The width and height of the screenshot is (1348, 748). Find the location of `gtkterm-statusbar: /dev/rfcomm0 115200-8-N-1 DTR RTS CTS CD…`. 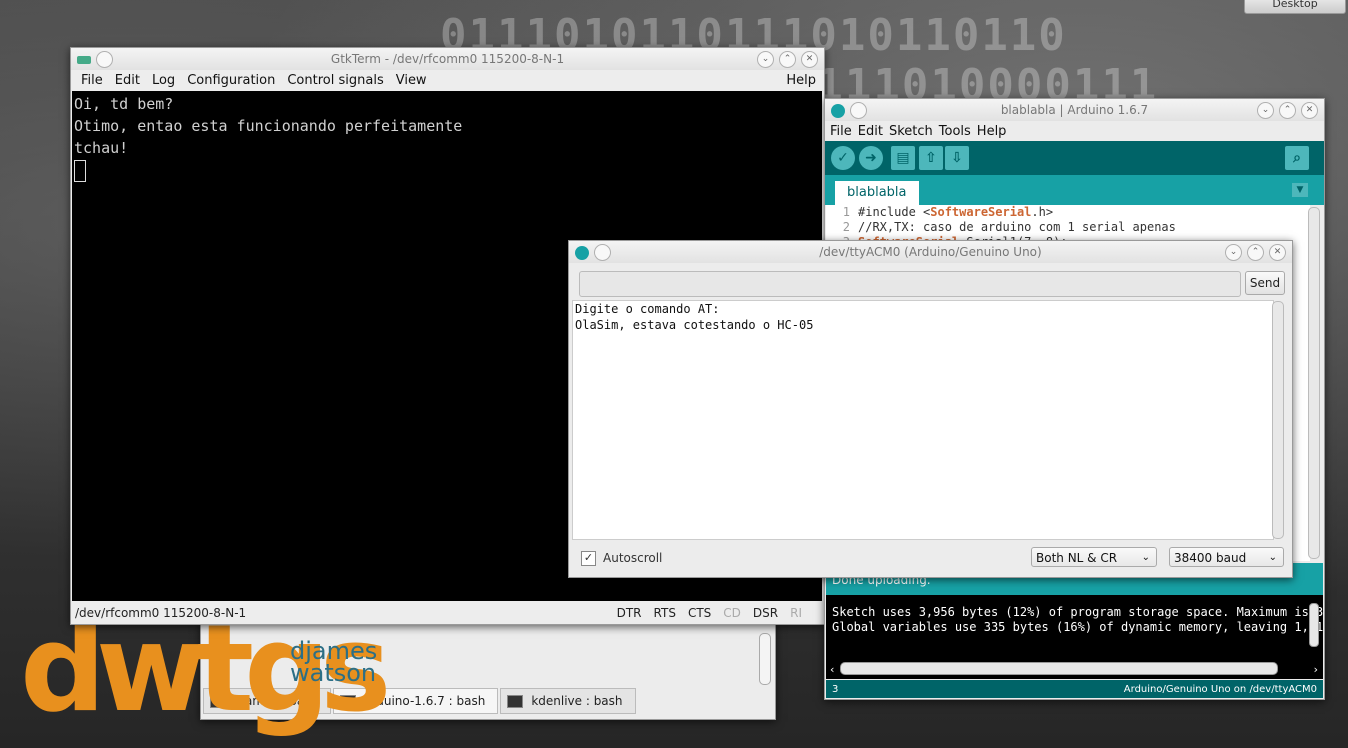

gtkterm-statusbar: /dev/rfcomm0 115200-8-N-1 DTR RTS CTS CD… is located at coordinates (447, 613).